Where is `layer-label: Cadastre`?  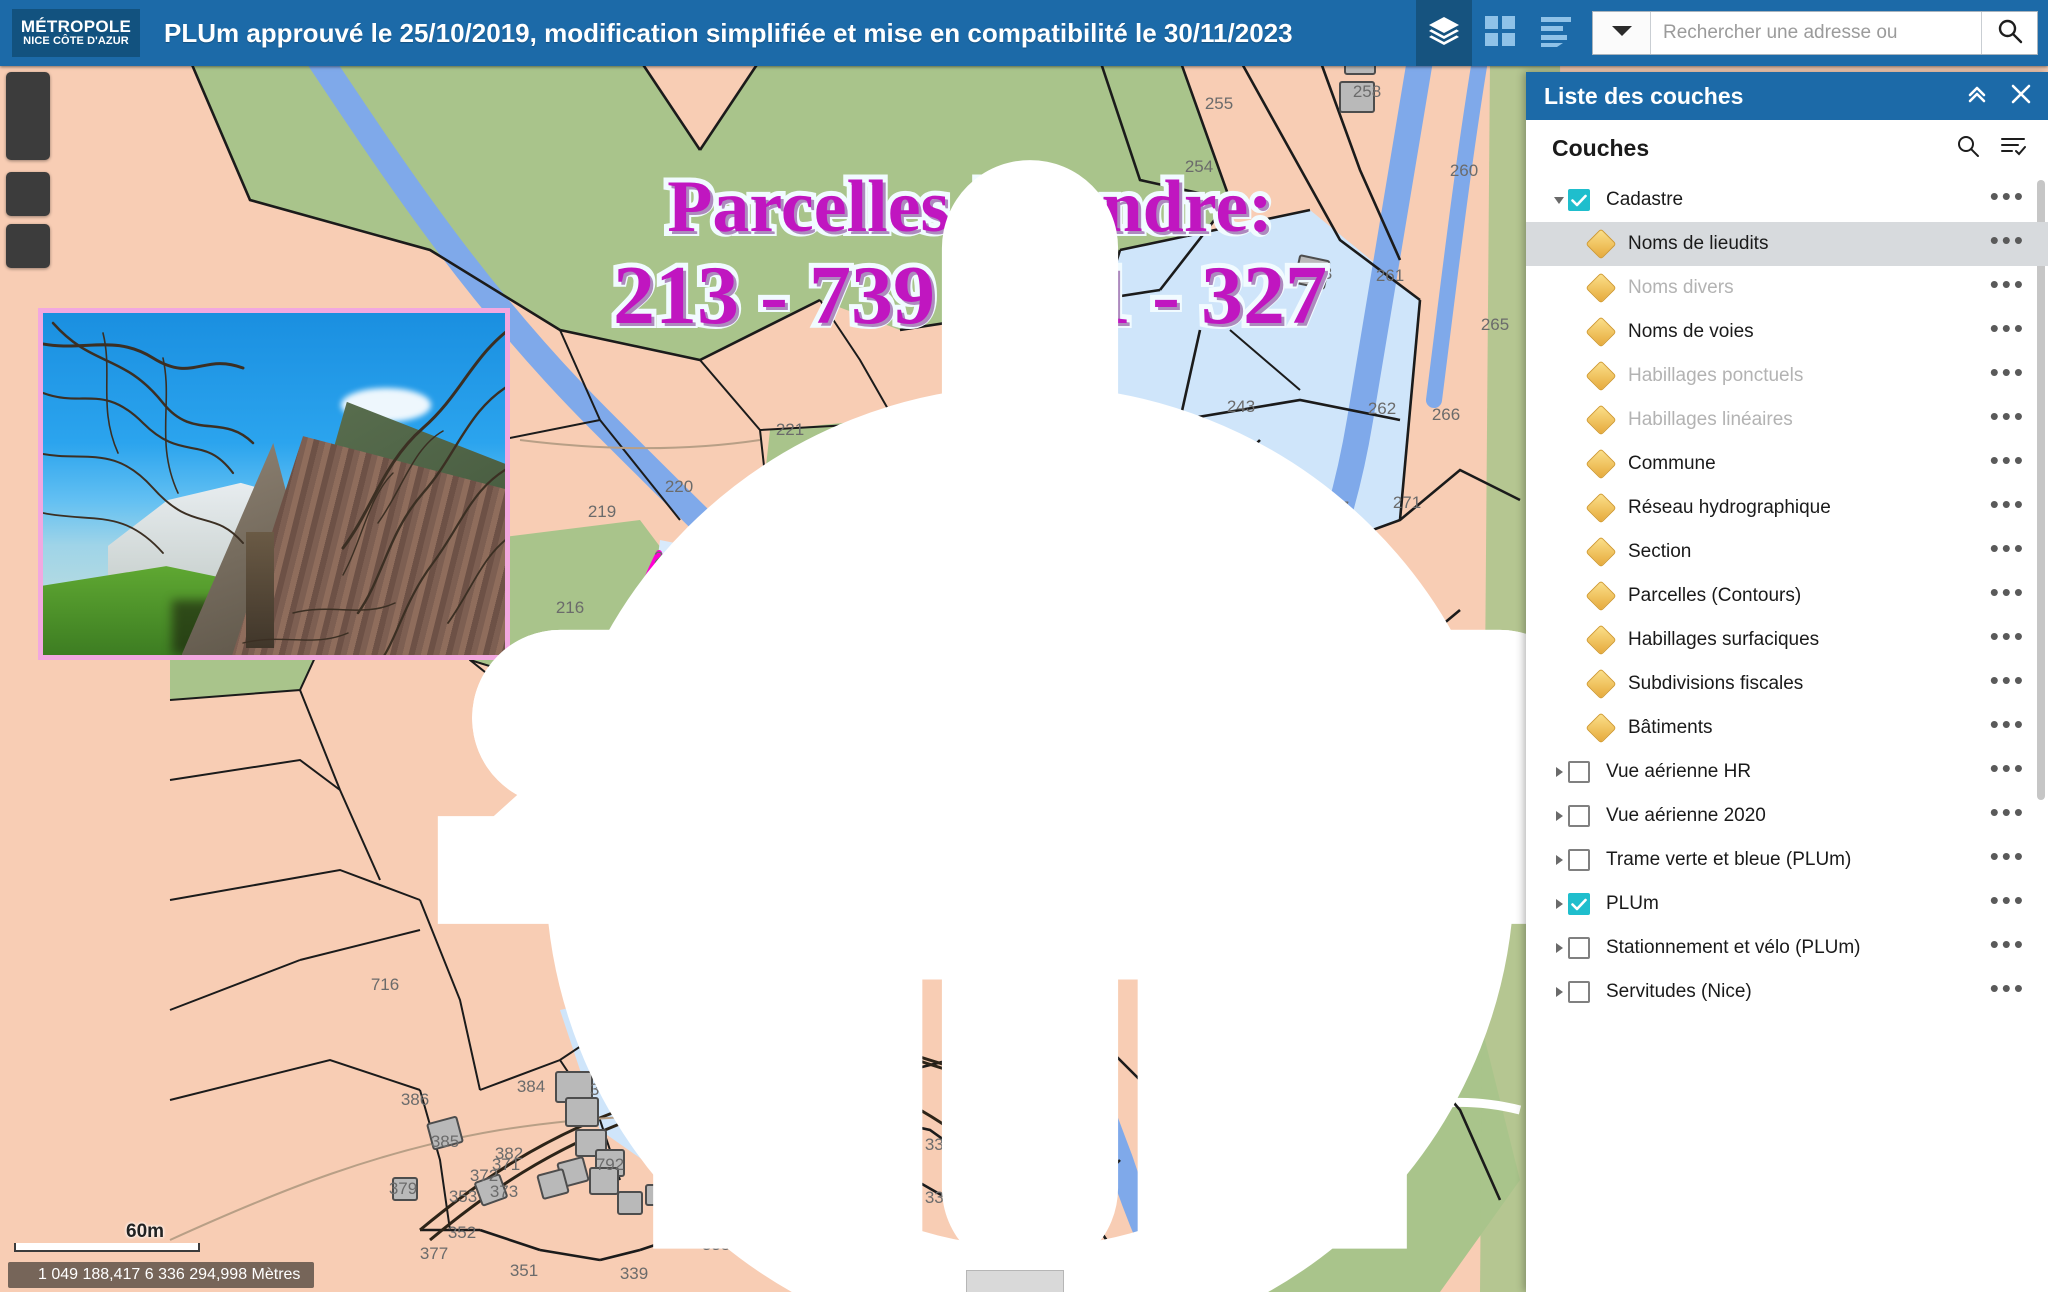
layer-label: Cadastre is located at coordinates (1645, 199).